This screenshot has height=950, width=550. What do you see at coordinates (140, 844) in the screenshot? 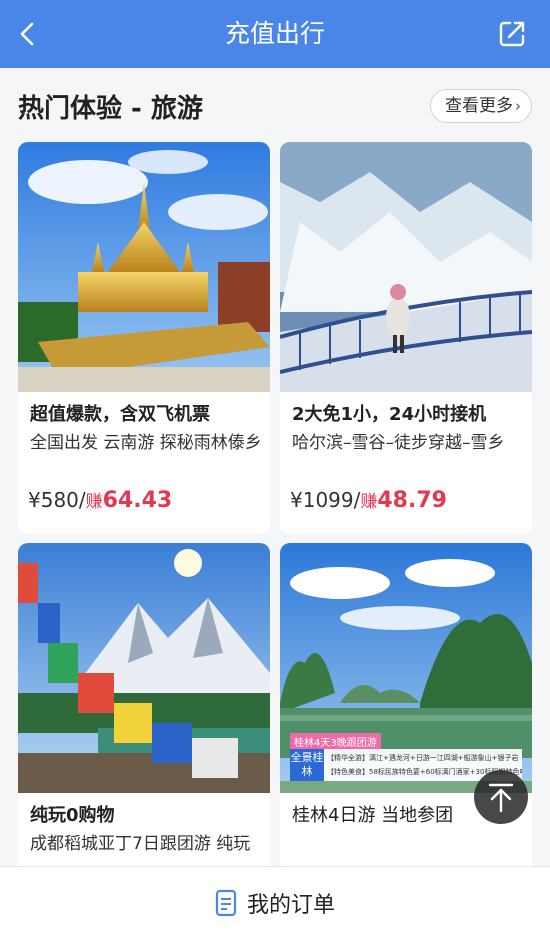
I see `card-subtitle: 成都稻城亚丁7日跟团游 纯玩` at bounding box center [140, 844].